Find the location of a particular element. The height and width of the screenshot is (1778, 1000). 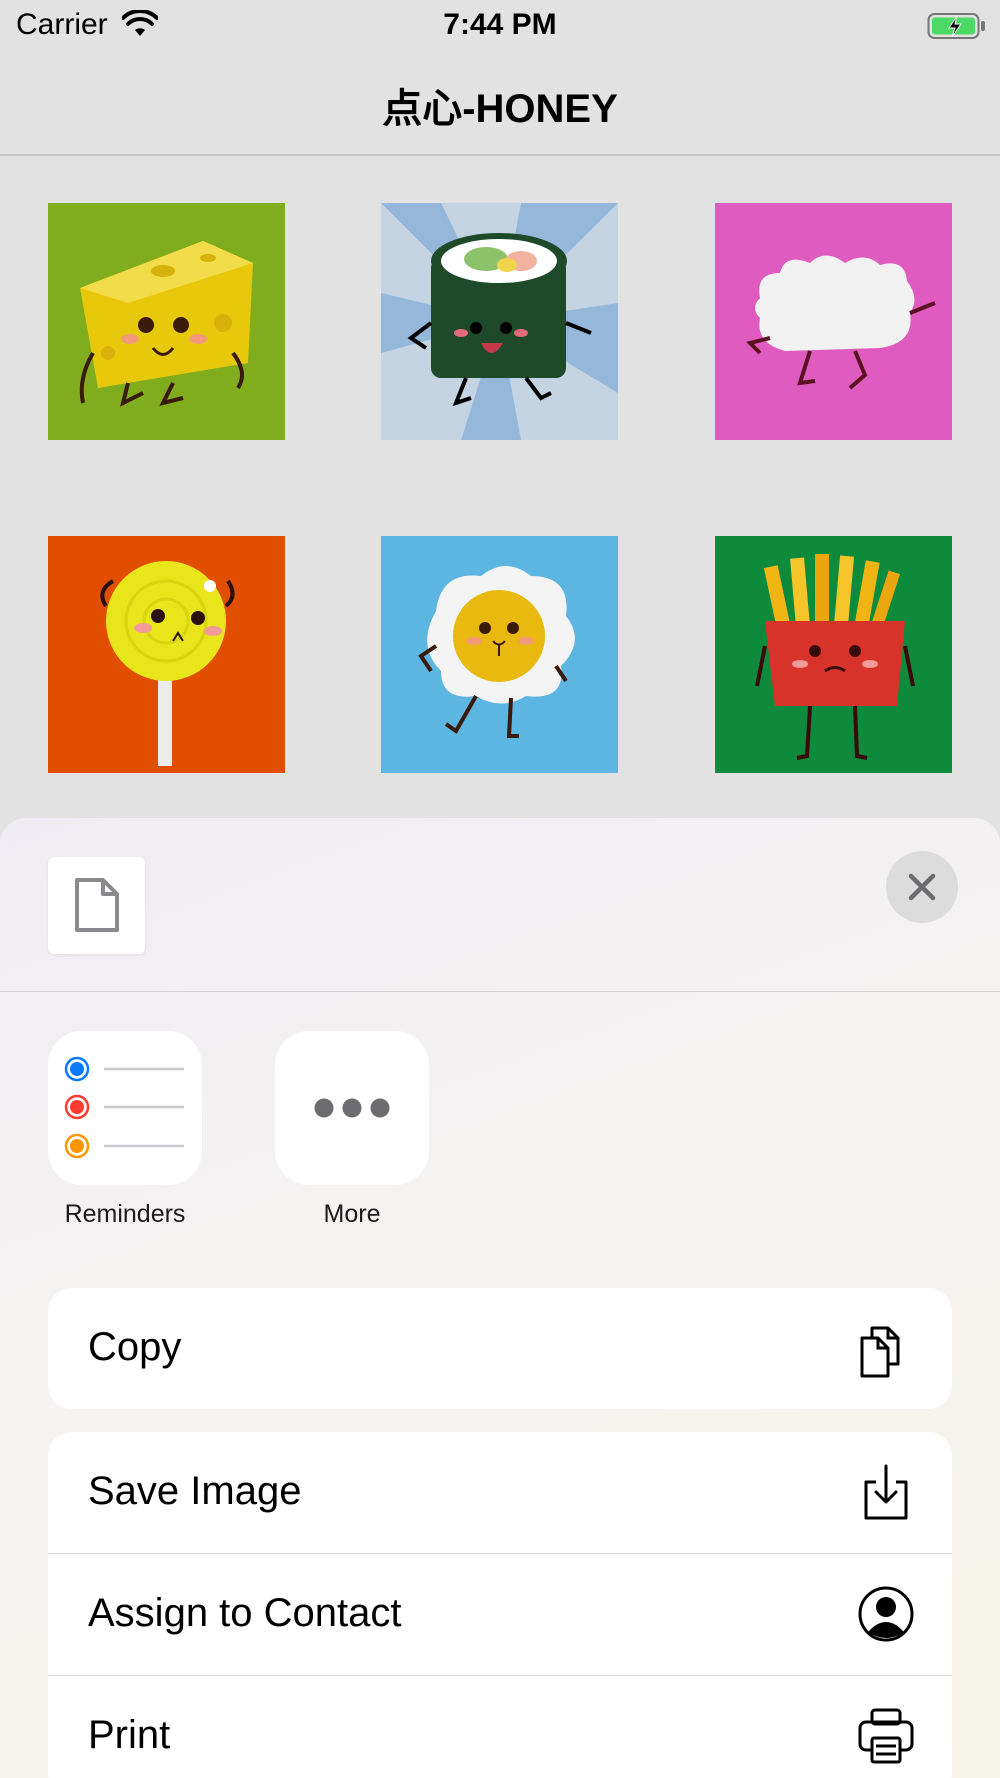

close-button is located at coordinates (922, 887).